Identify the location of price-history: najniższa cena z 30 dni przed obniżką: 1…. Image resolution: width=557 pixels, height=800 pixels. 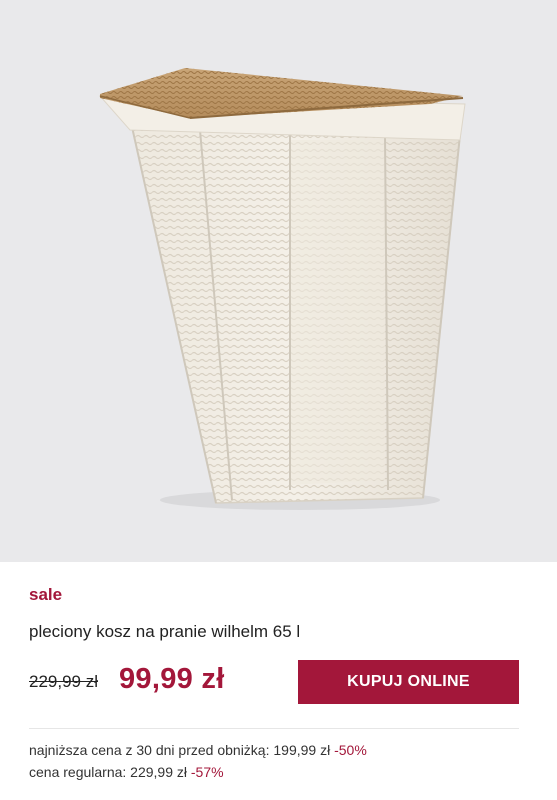
(198, 761).